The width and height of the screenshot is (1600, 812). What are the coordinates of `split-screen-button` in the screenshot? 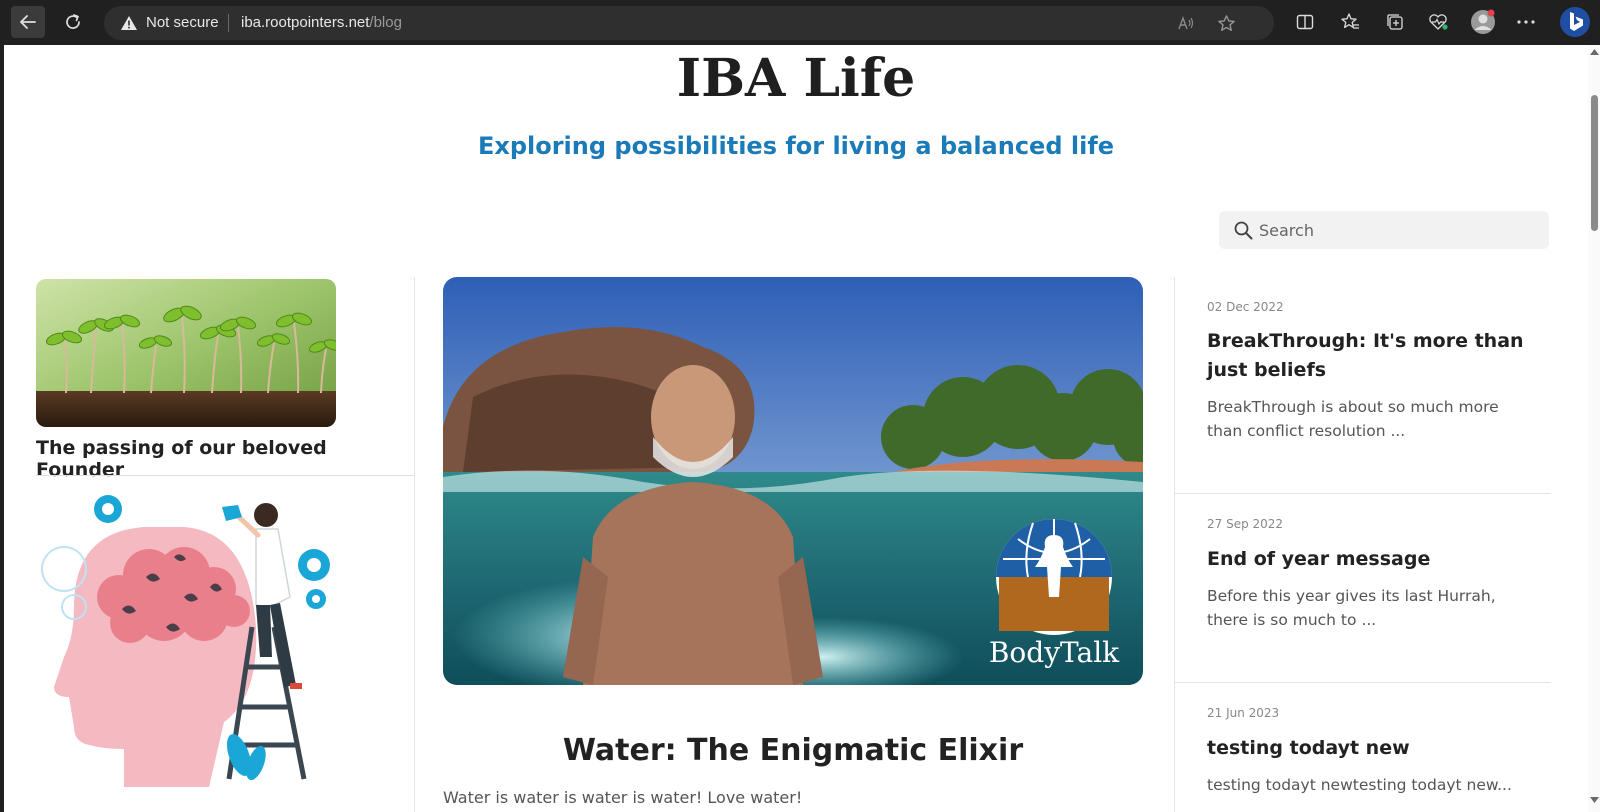 It's located at (1305, 22).